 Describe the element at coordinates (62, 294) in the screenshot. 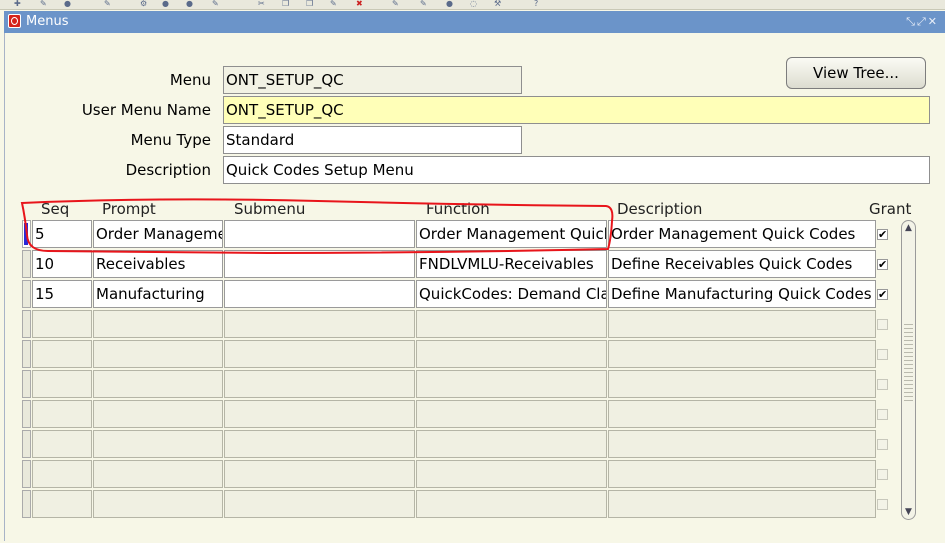

I see `seq-cell: 15` at that location.